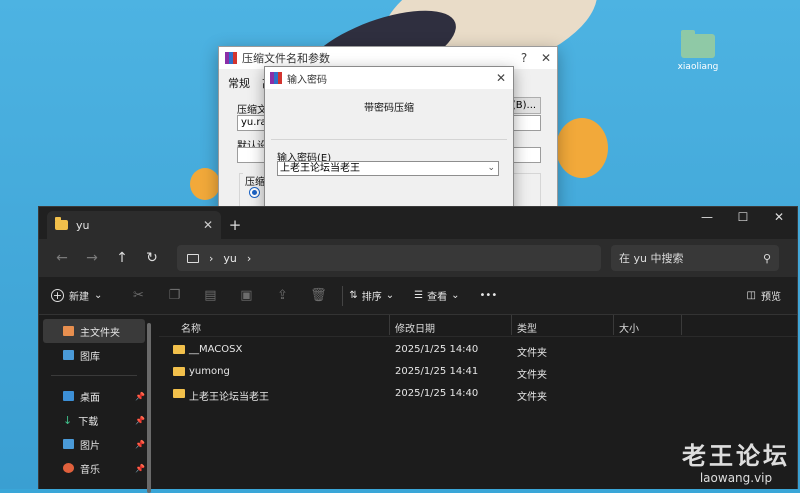 The image size is (800, 493). I want to click on sidebar-item-music: 音乐 📌, so click(94, 468).